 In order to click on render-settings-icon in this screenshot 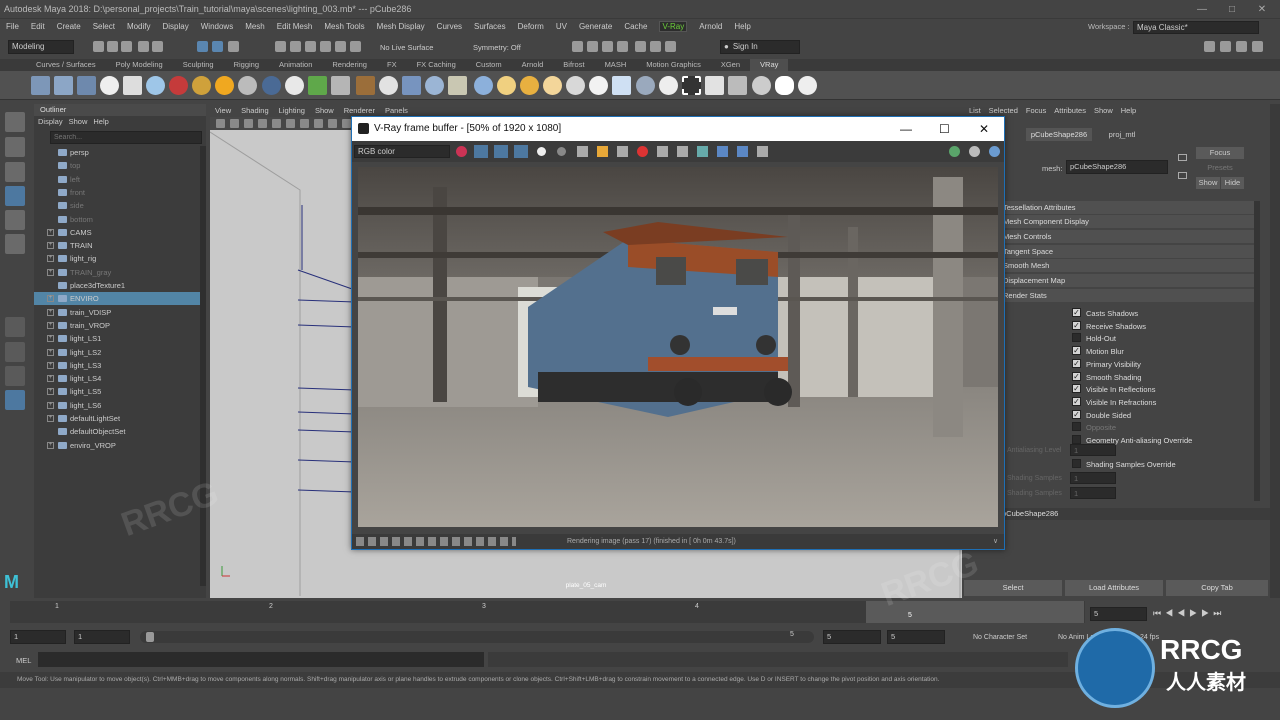, I will do `click(622, 46)`.